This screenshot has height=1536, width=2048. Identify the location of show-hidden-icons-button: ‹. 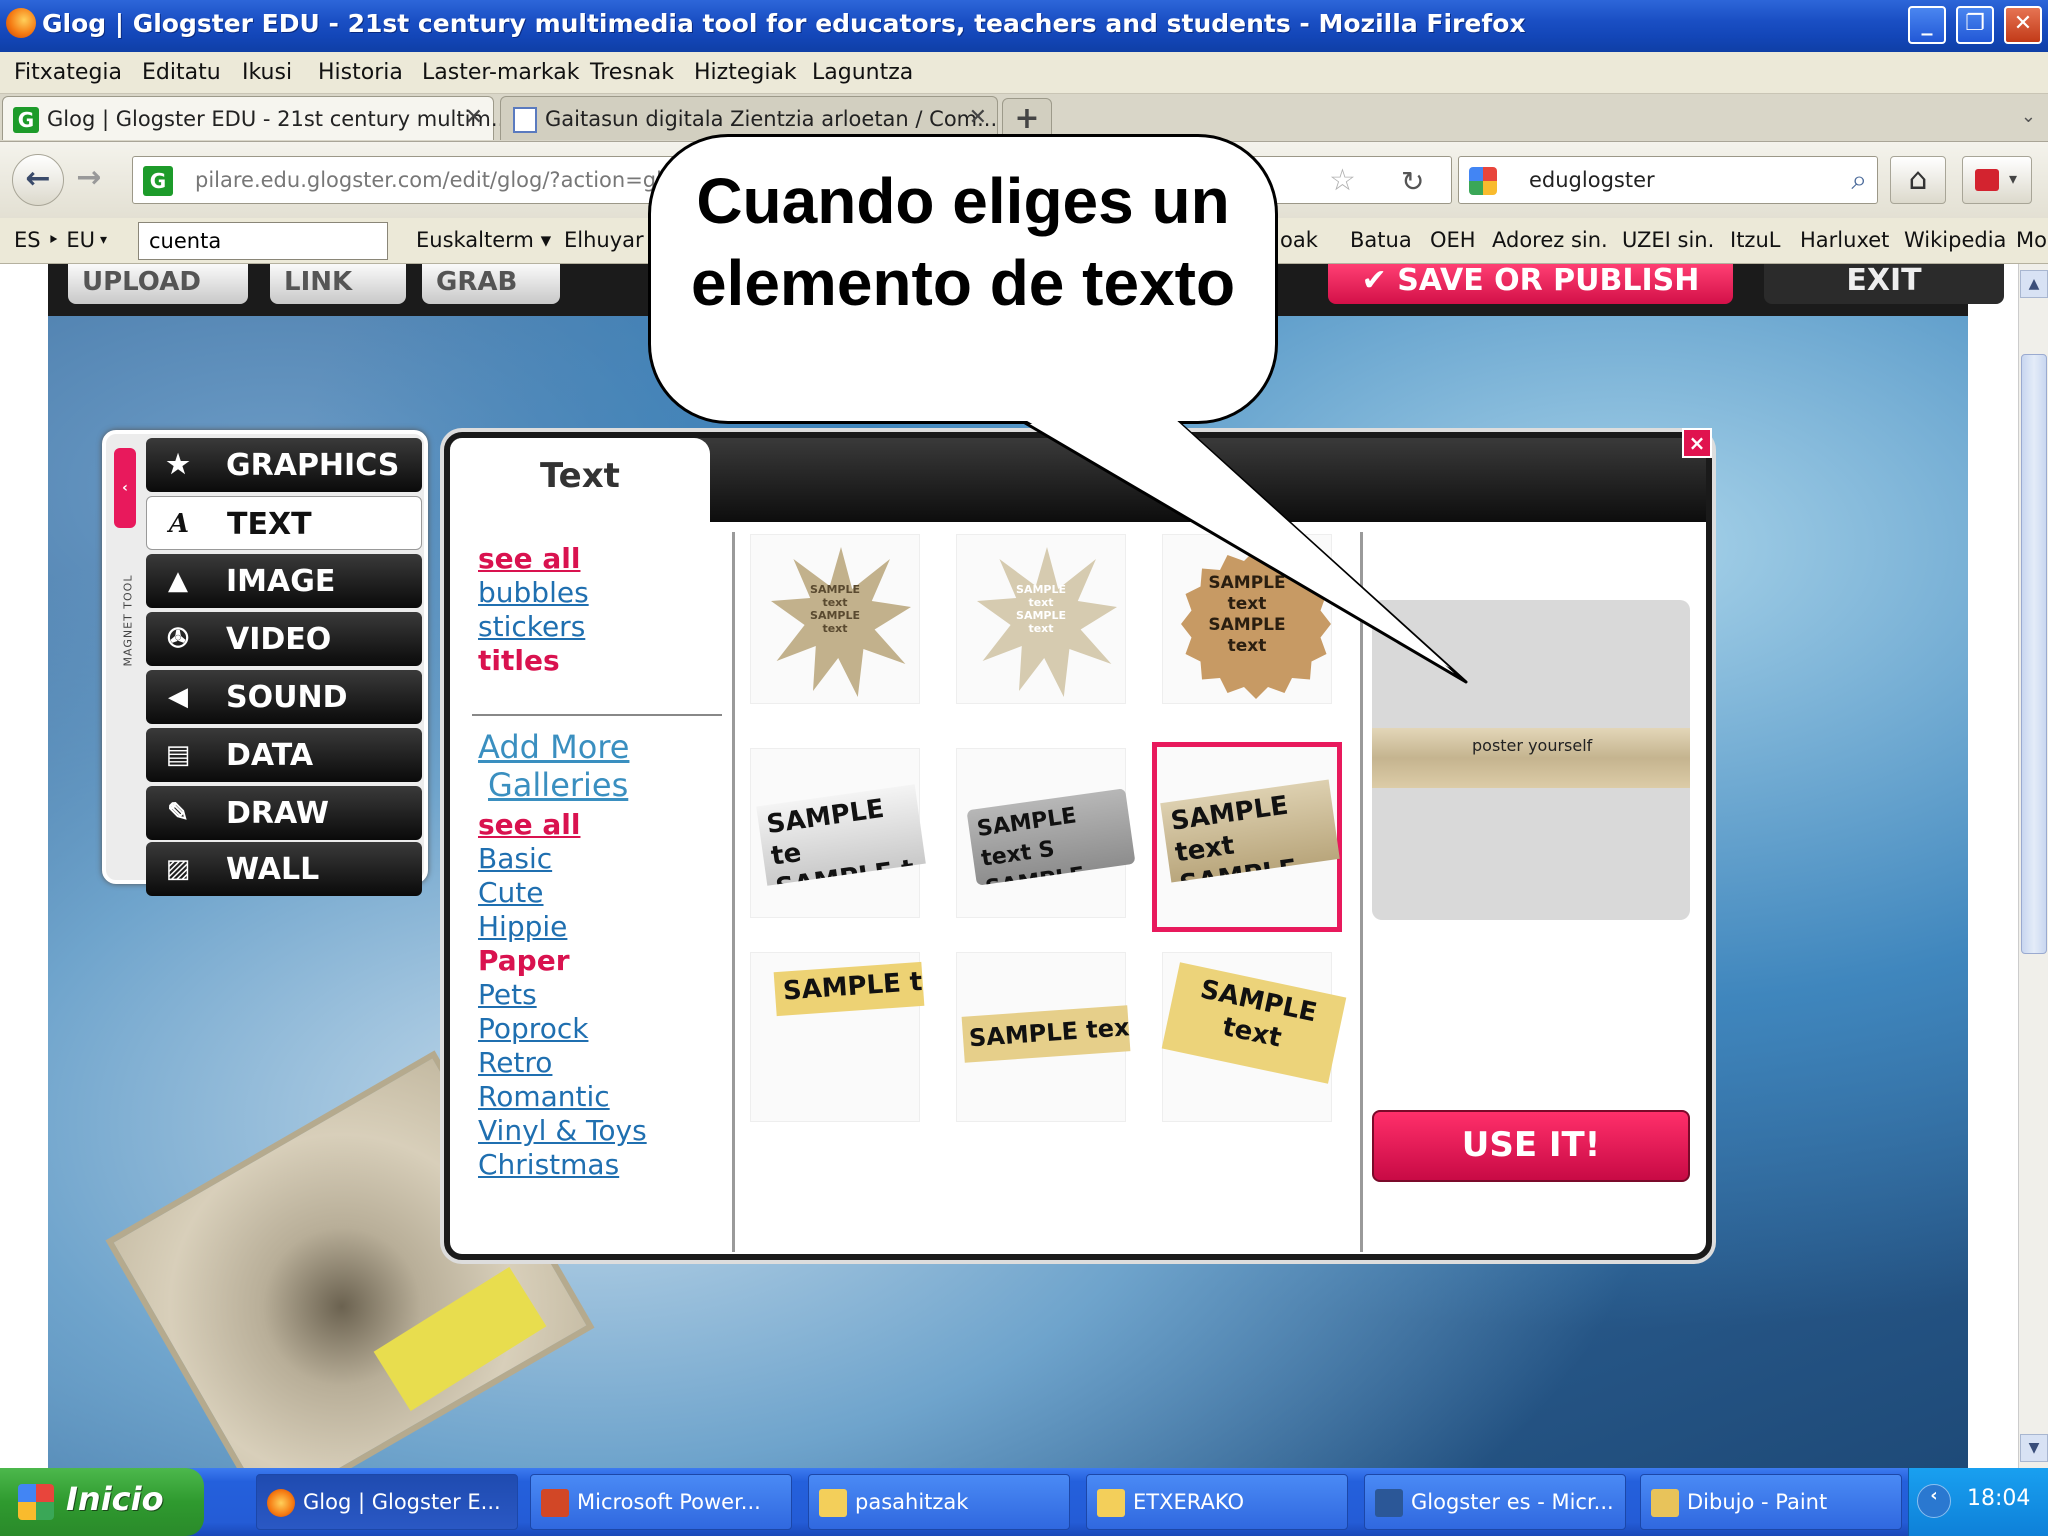
(1934, 1501).